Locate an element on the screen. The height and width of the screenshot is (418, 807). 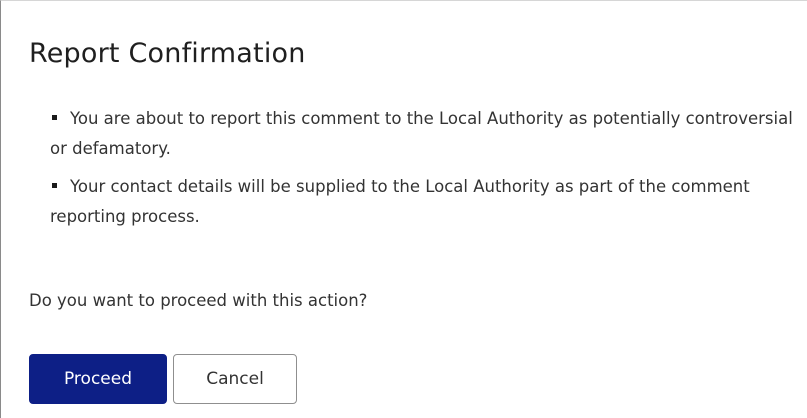
cancel-button: Cancel is located at coordinates (235, 379).